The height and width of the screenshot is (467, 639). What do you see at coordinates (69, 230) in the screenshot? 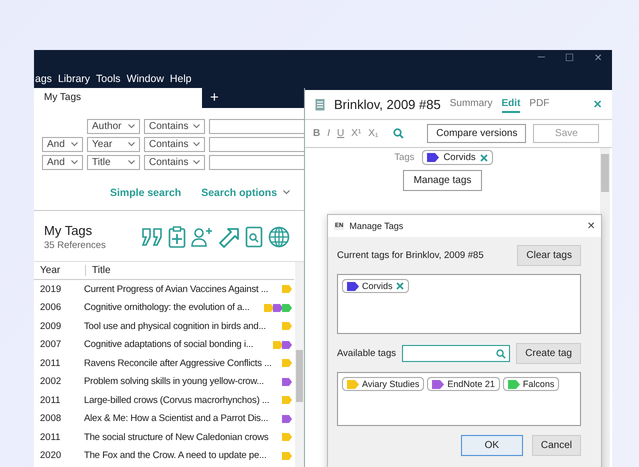
I see `group-title: My Tags` at bounding box center [69, 230].